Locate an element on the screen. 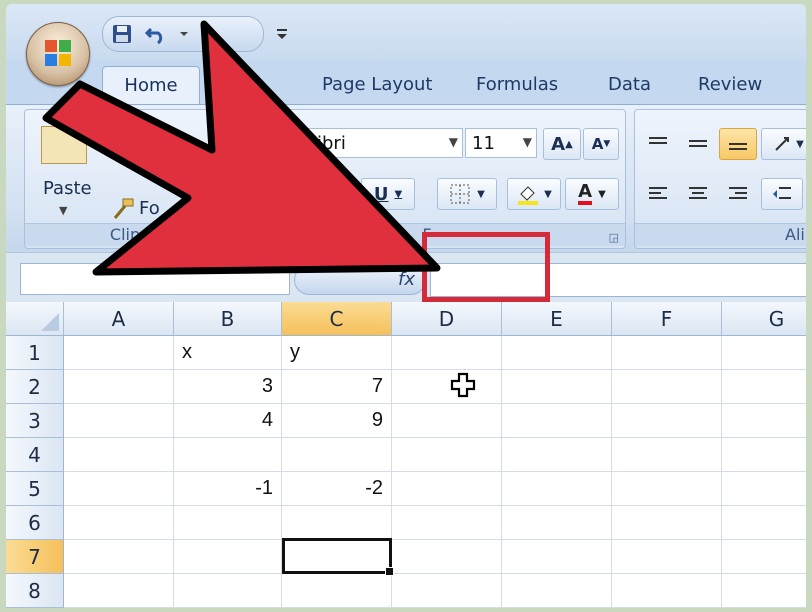 This screenshot has width=812, height=612. cell-g5 is located at coordinates (764, 489).